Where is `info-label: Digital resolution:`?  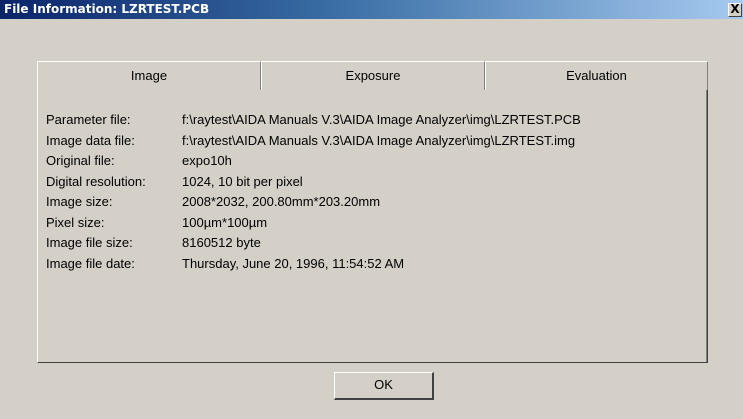 info-label: Digital resolution: is located at coordinates (96, 181).